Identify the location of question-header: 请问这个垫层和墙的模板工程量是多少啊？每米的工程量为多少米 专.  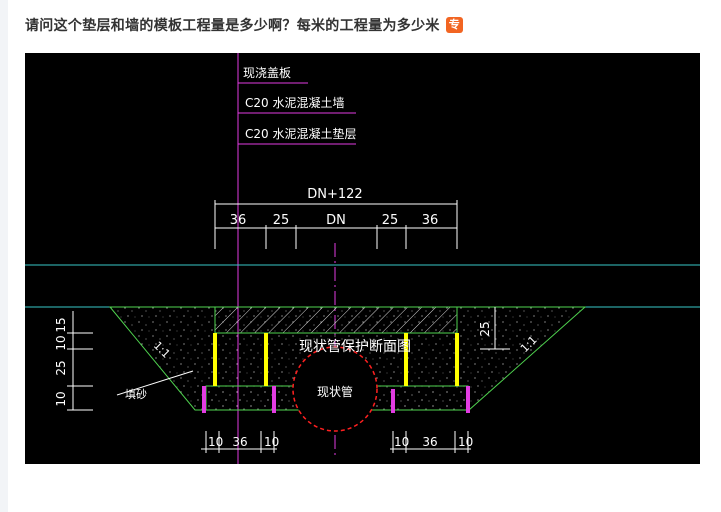
(365, 25).